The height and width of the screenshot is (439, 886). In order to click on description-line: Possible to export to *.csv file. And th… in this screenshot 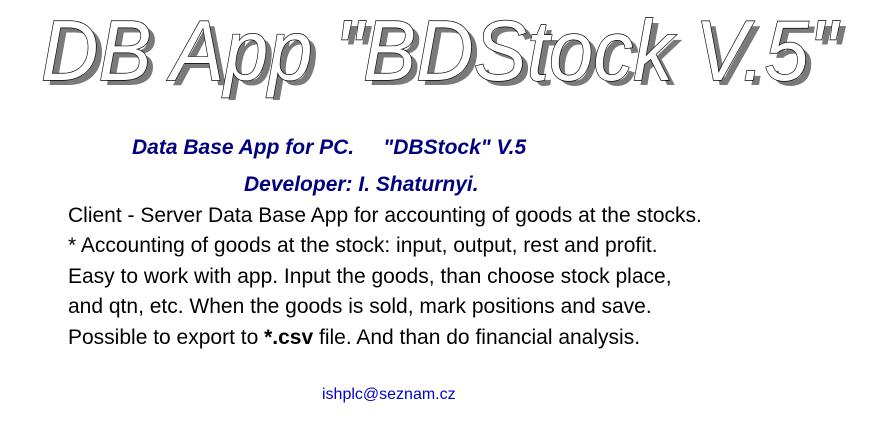, I will do `click(468, 338)`.